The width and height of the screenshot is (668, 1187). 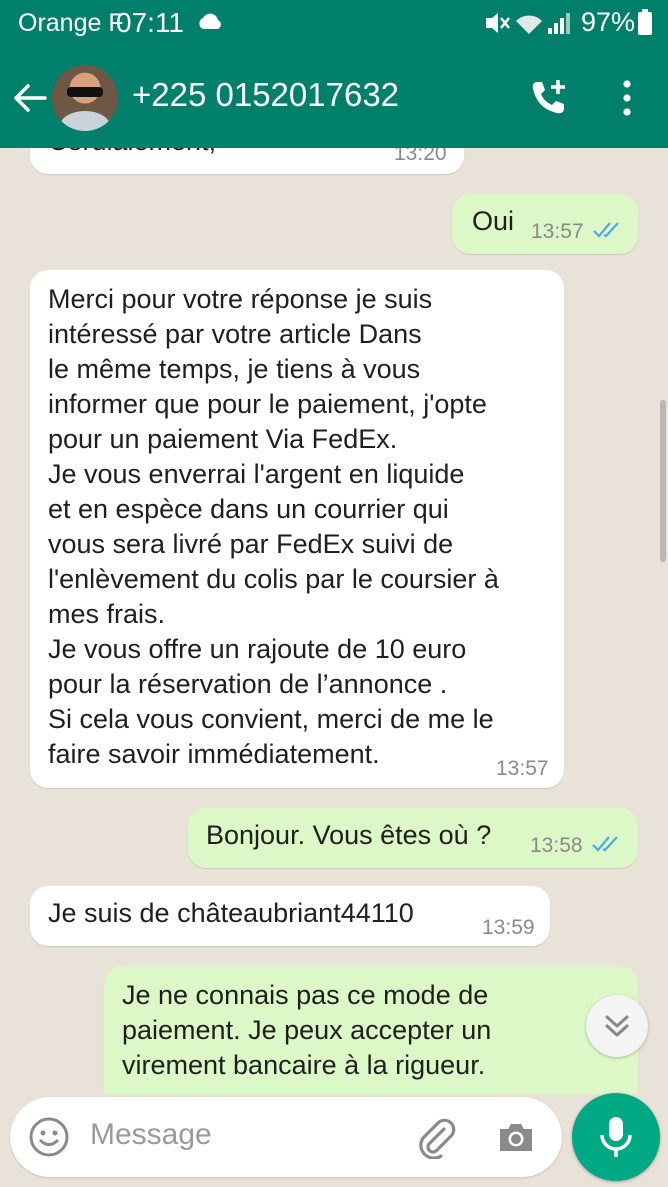 I want to click on mic-button, so click(x=616, y=1137).